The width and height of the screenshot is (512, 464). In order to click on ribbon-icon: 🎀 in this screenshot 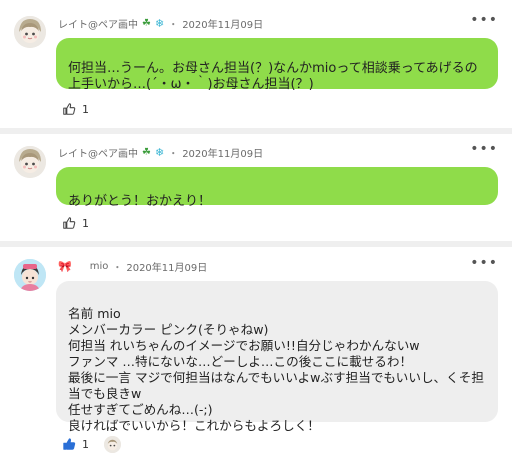, I will do `click(65, 266)`.